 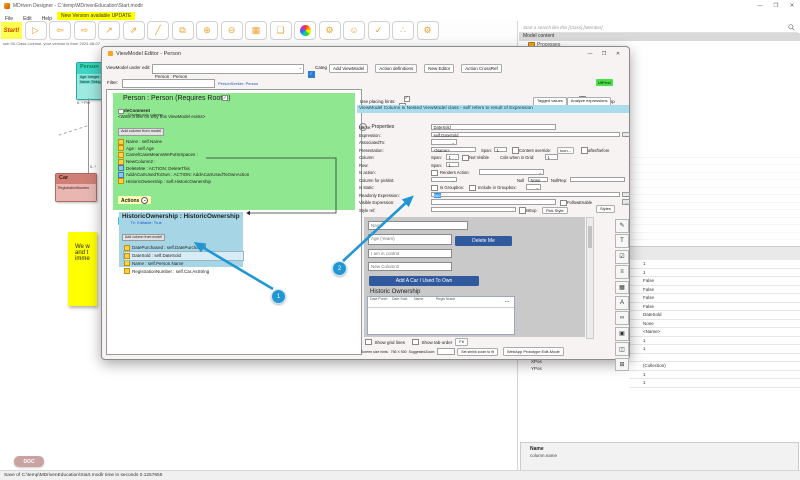 What do you see at coordinates (236, 174) in the screenshot?
I see `viewmodel-column-row: AddACarIUsedToOwn : ACTION` at bounding box center [236, 174].